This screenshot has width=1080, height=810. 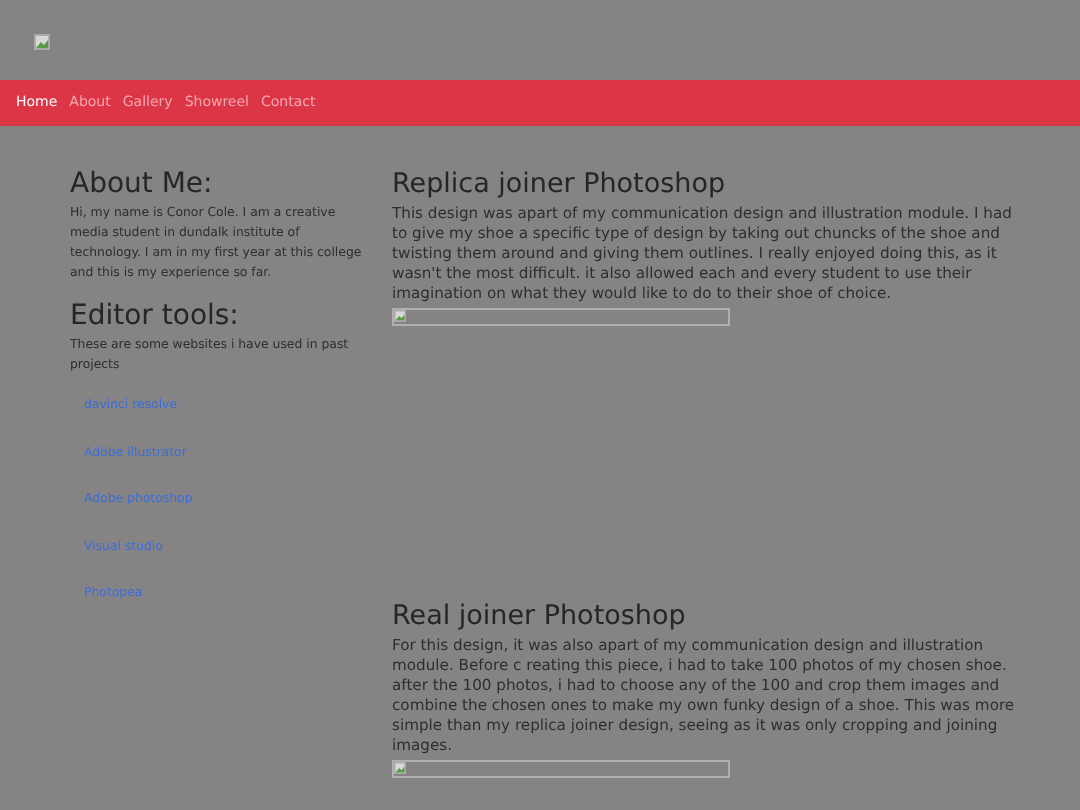 What do you see at coordinates (155, 316) in the screenshot?
I see `section-heading: Editor tools:` at bounding box center [155, 316].